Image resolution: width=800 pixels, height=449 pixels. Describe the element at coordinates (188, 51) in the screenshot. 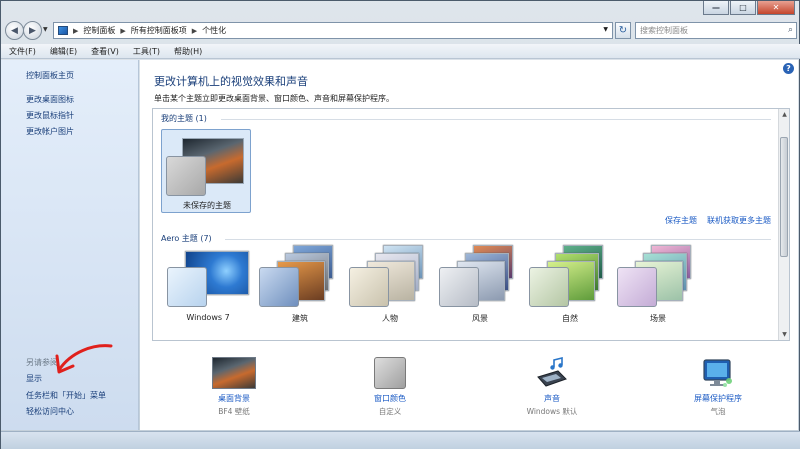

I see `menu-help: 帮助(H)` at that location.